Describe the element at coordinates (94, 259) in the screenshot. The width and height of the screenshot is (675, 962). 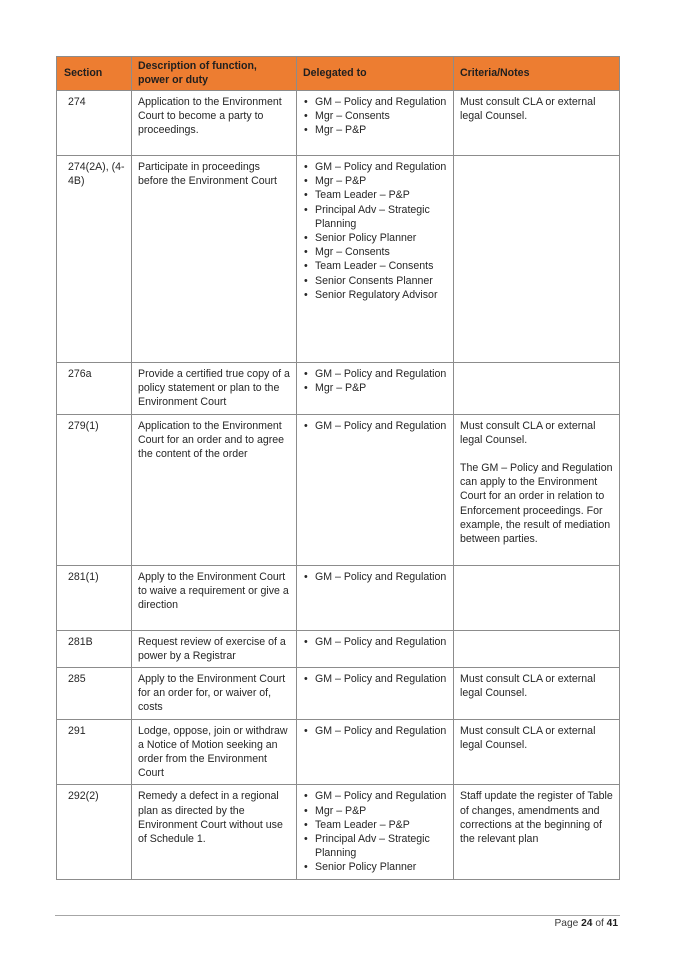
I see `cell-section: 274(2A), (4-4B)` at that location.